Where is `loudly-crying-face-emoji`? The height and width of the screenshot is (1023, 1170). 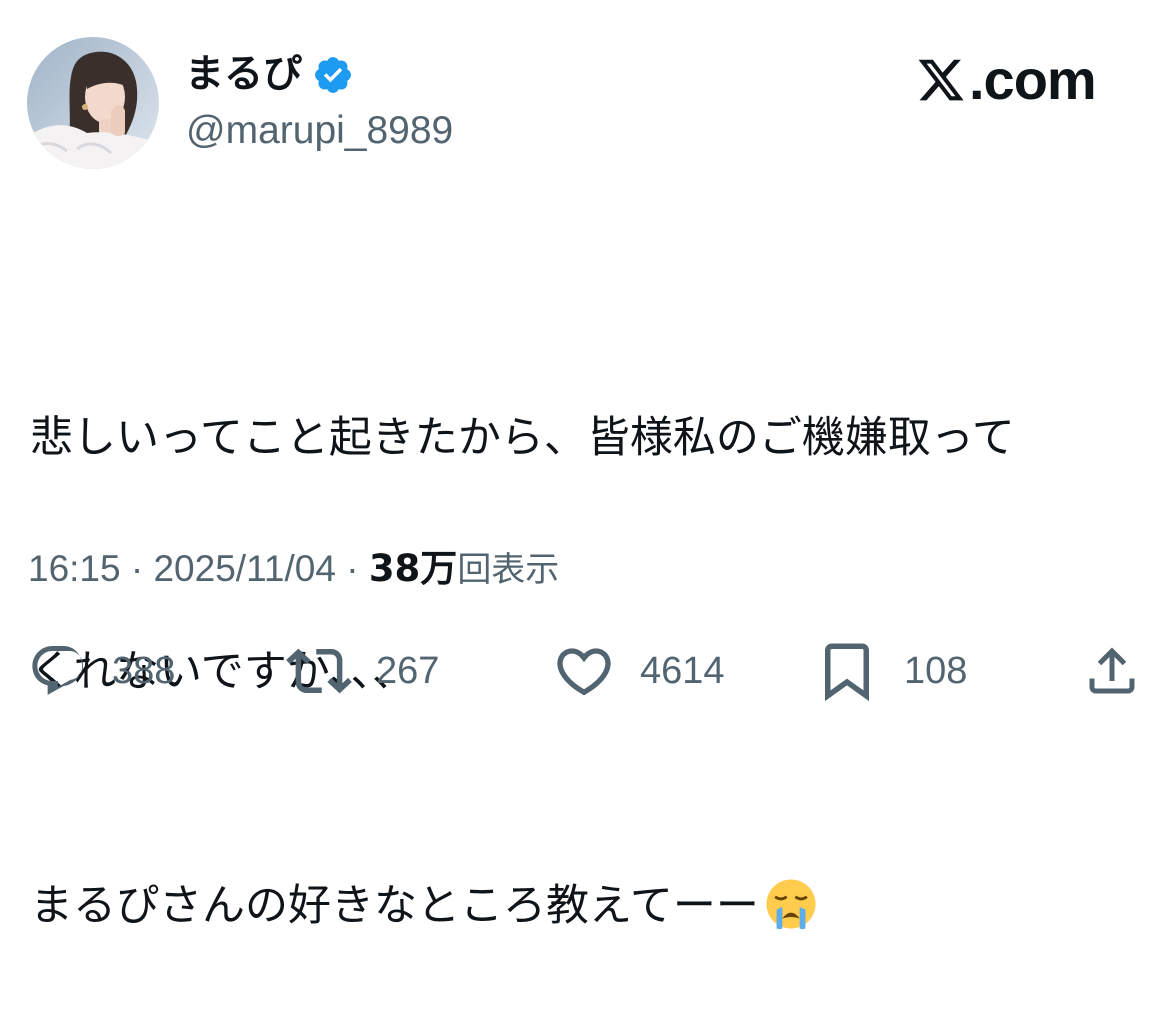
loudly-crying-face-emoji is located at coordinates (791, 904).